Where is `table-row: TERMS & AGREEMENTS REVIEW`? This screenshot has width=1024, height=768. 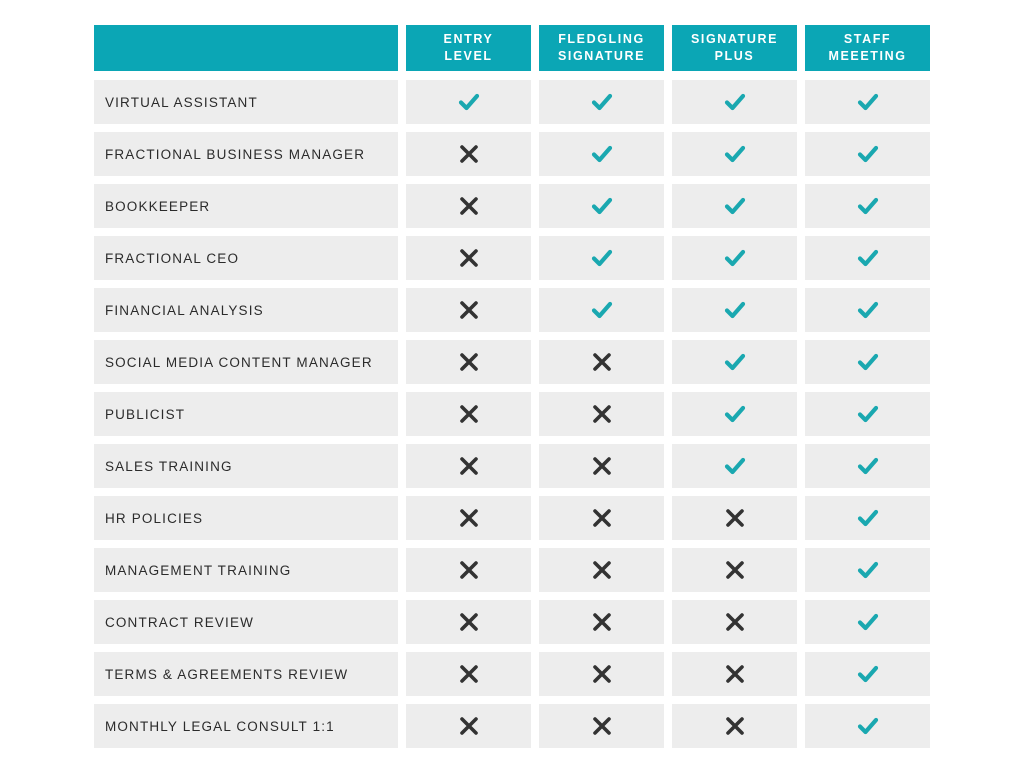
table-row: TERMS & AGREEMENTS REVIEW is located at coordinates (512, 674).